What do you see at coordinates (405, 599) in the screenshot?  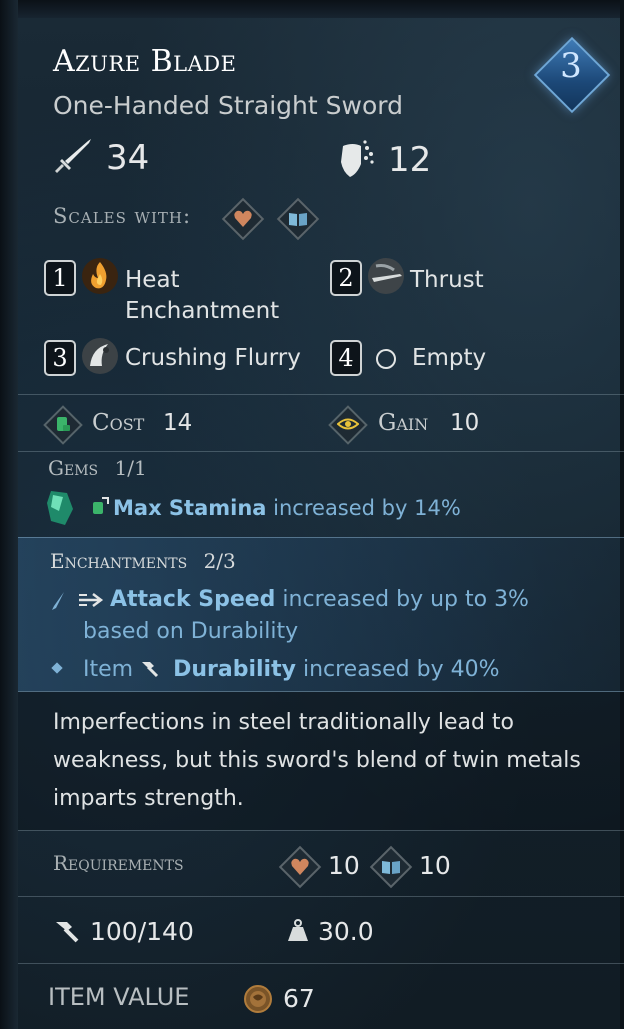 I see `enchantment-1-text: increased by up to 3%` at bounding box center [405, 599].